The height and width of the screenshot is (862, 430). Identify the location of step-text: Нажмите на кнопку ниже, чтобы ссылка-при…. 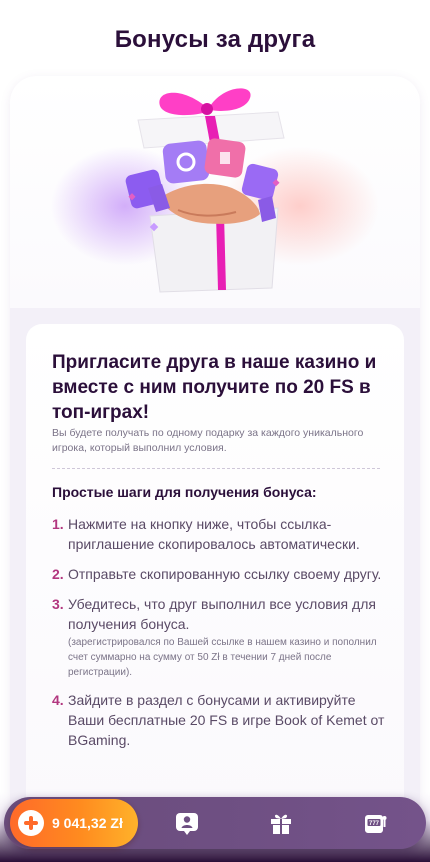
(214, 534).